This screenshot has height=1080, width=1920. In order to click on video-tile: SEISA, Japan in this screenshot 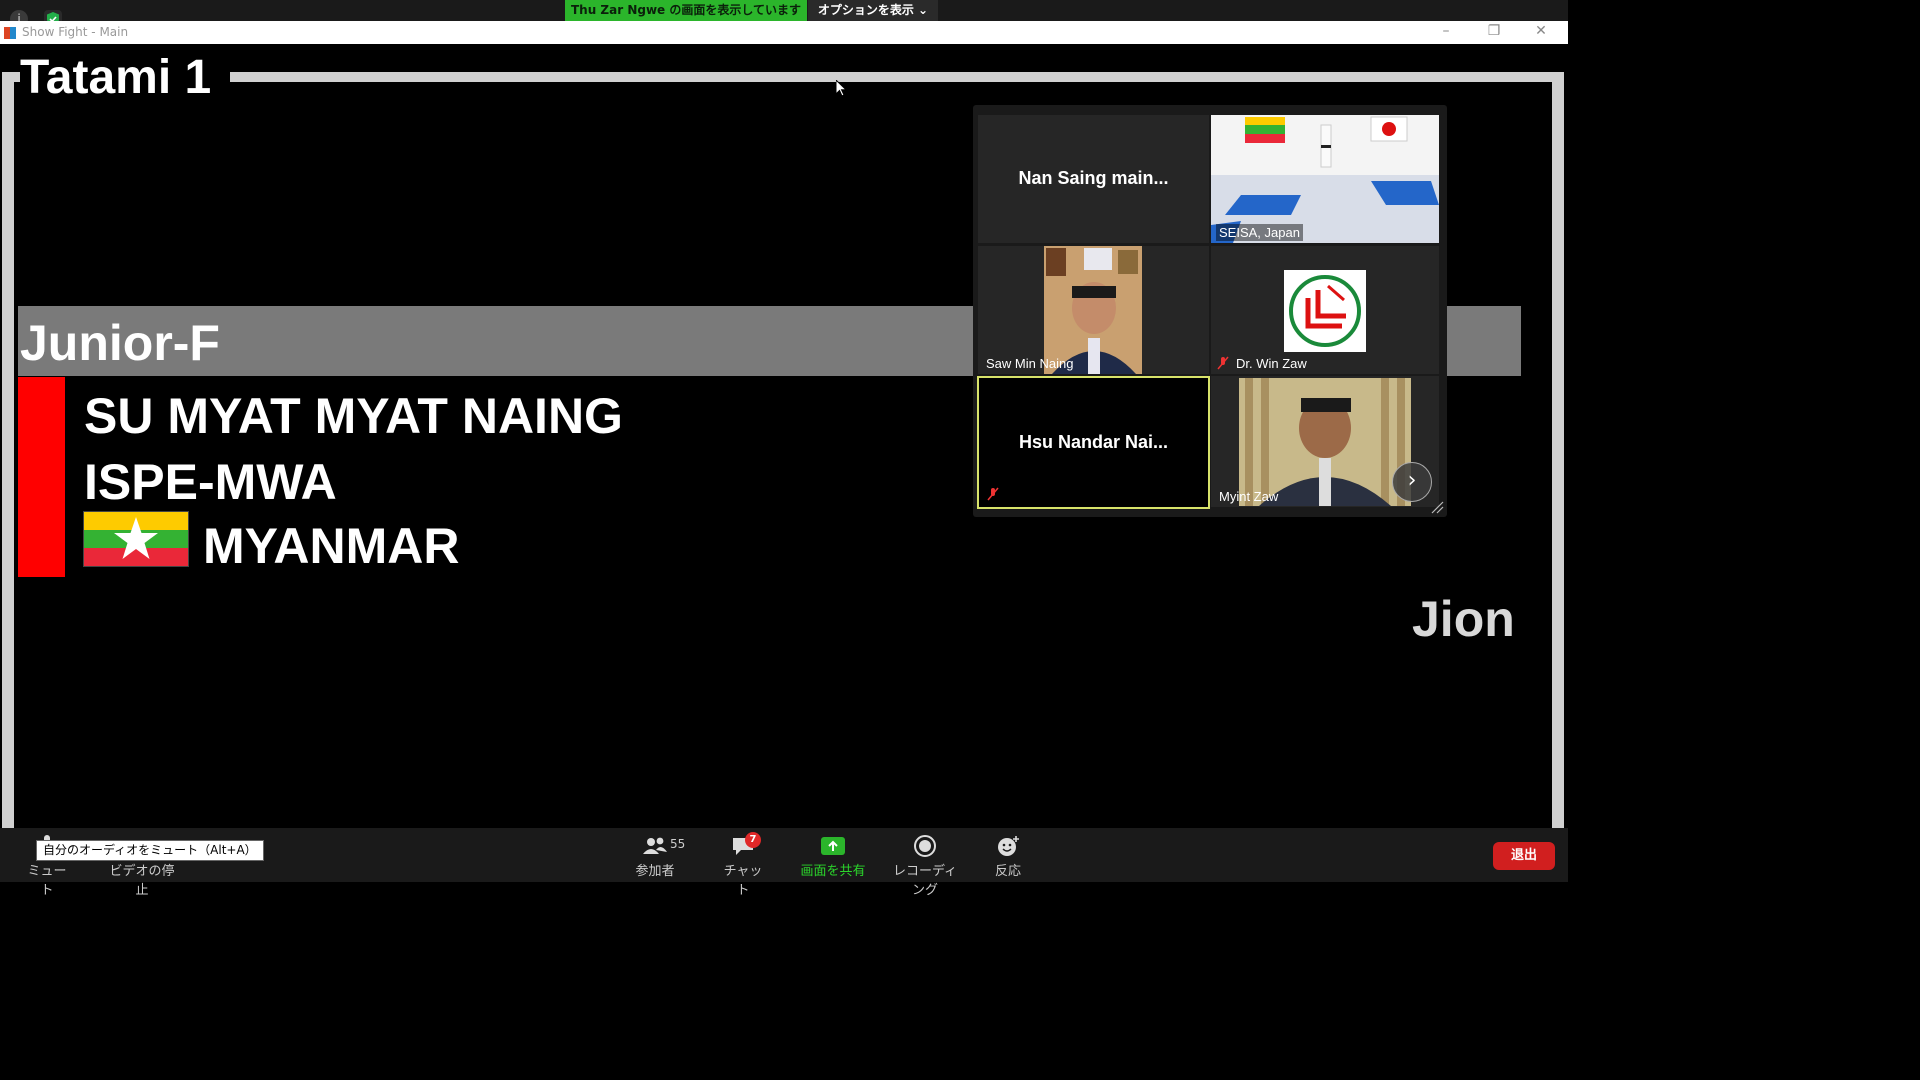, I will do `click(1325, 179)`.